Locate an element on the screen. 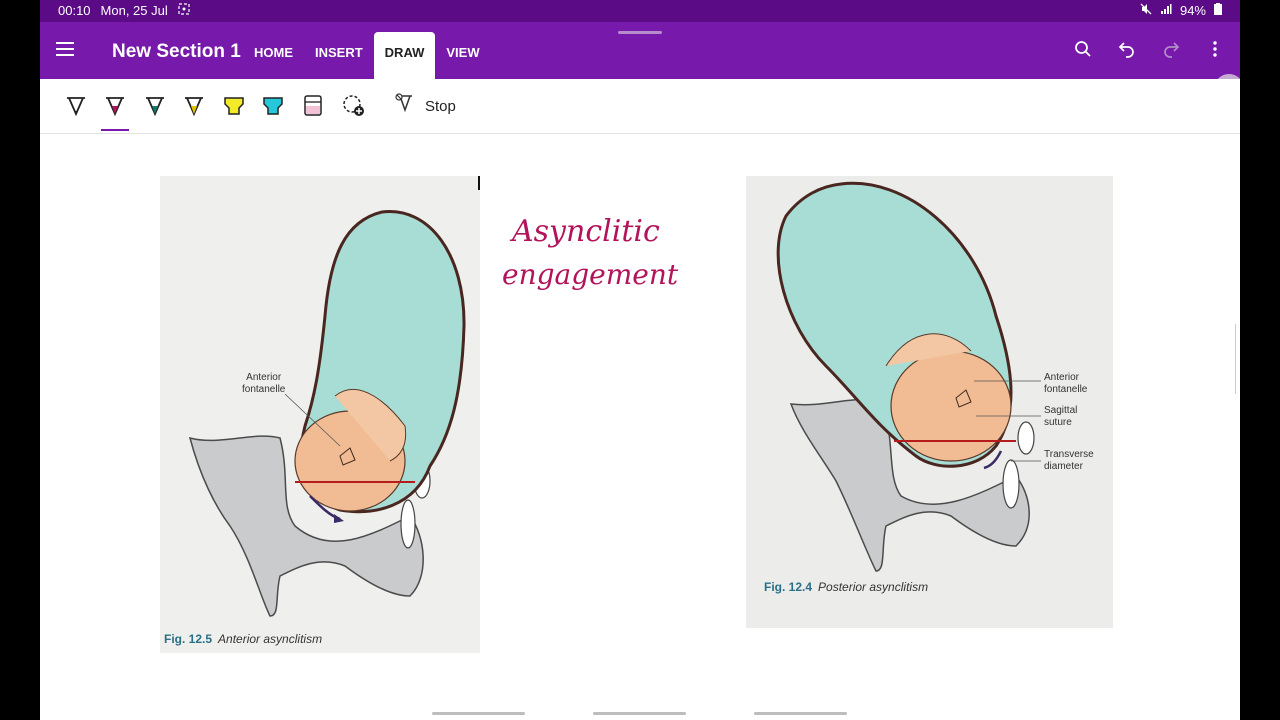  screenshot-icon is located at coordinates (184, 10).